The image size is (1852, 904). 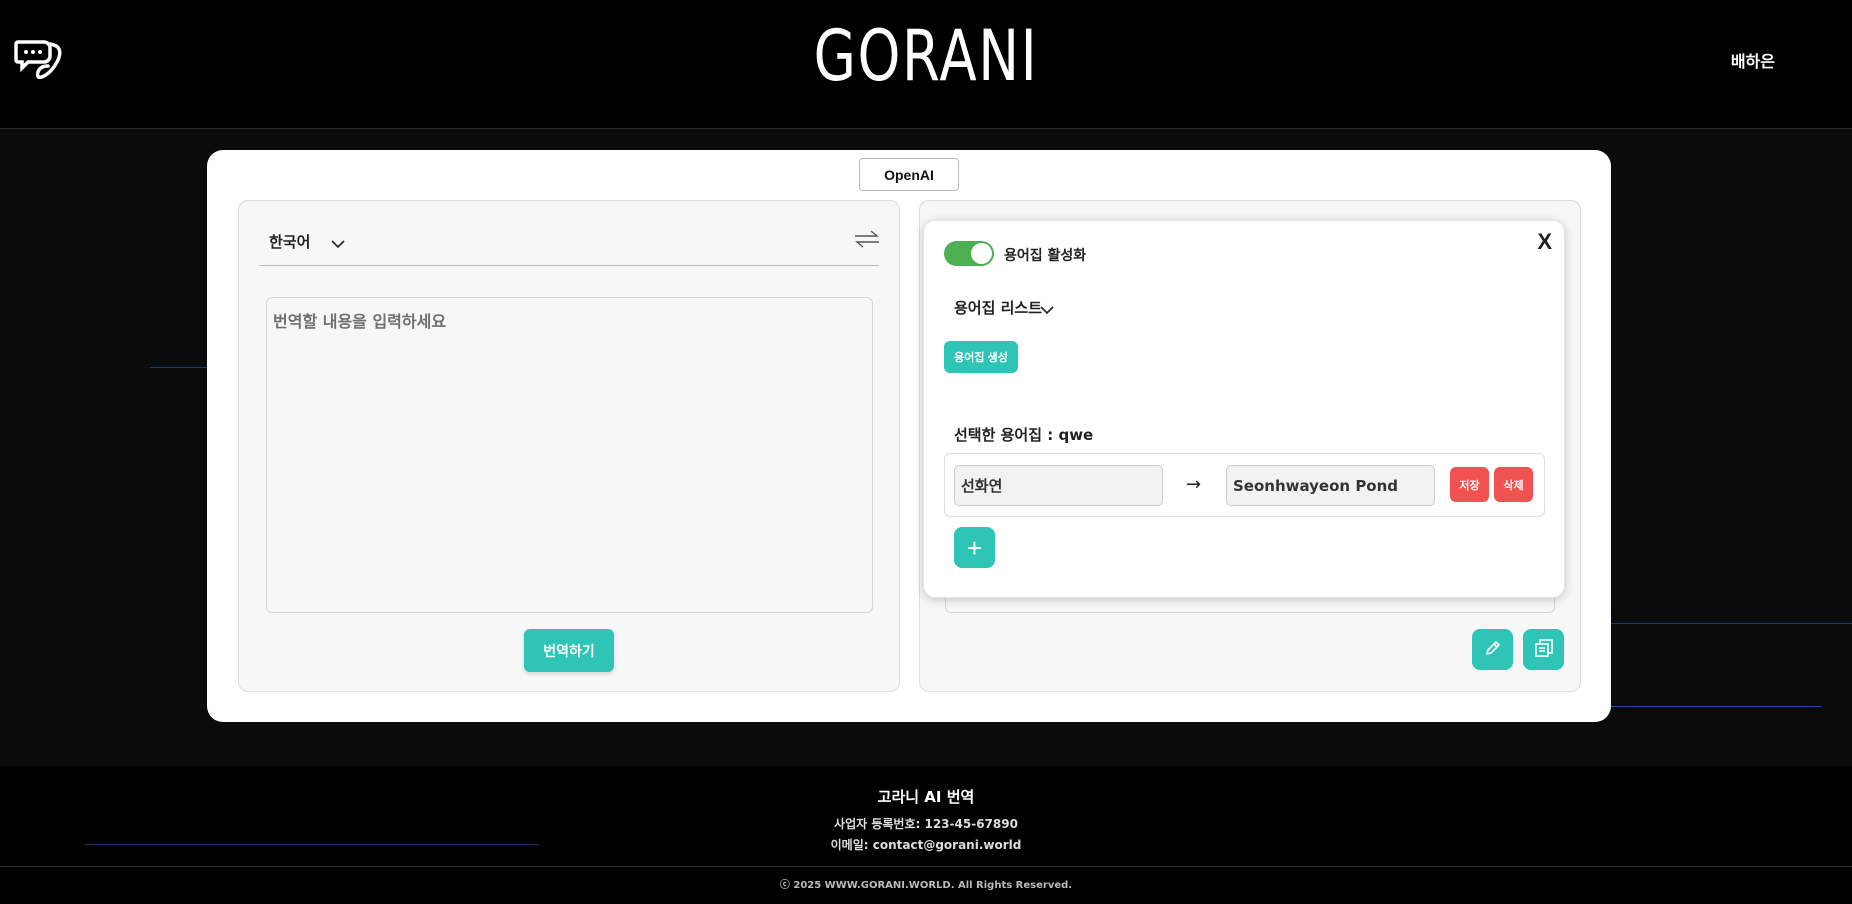 I want to click on translate-button: 번역하기, so click(x=569, y=650).